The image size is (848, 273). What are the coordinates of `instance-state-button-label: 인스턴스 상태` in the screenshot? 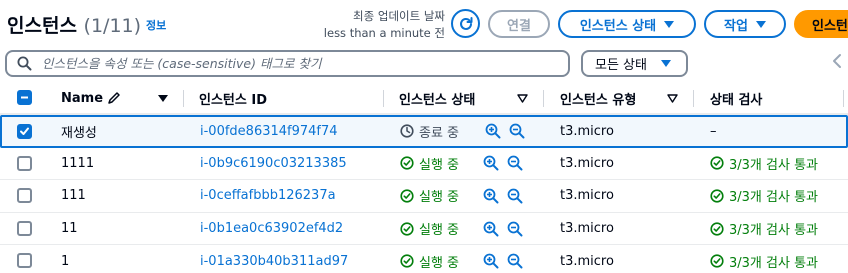 It's located at (618, 26).